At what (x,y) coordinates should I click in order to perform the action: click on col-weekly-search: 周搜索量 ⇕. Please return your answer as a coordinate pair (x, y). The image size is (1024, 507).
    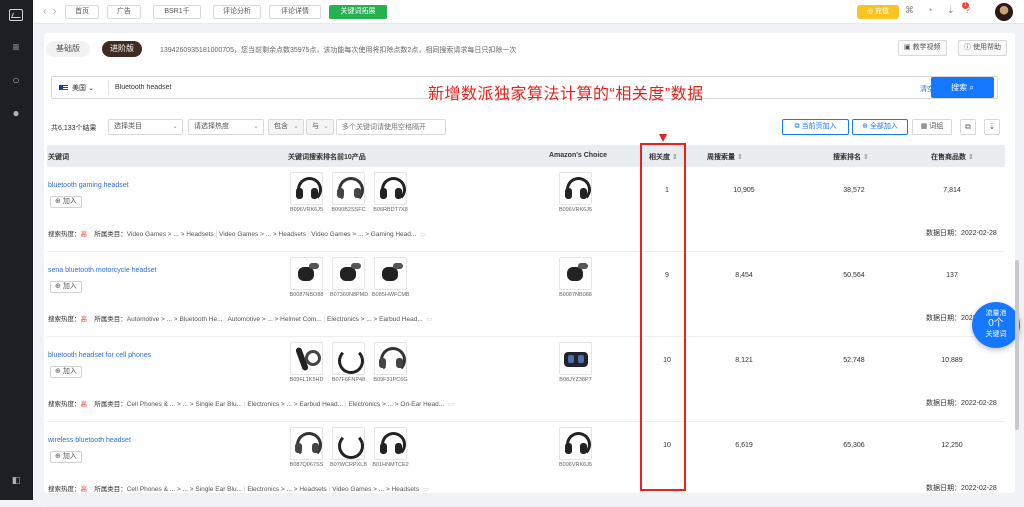
    Looking at the image, I should click on (725, 157).